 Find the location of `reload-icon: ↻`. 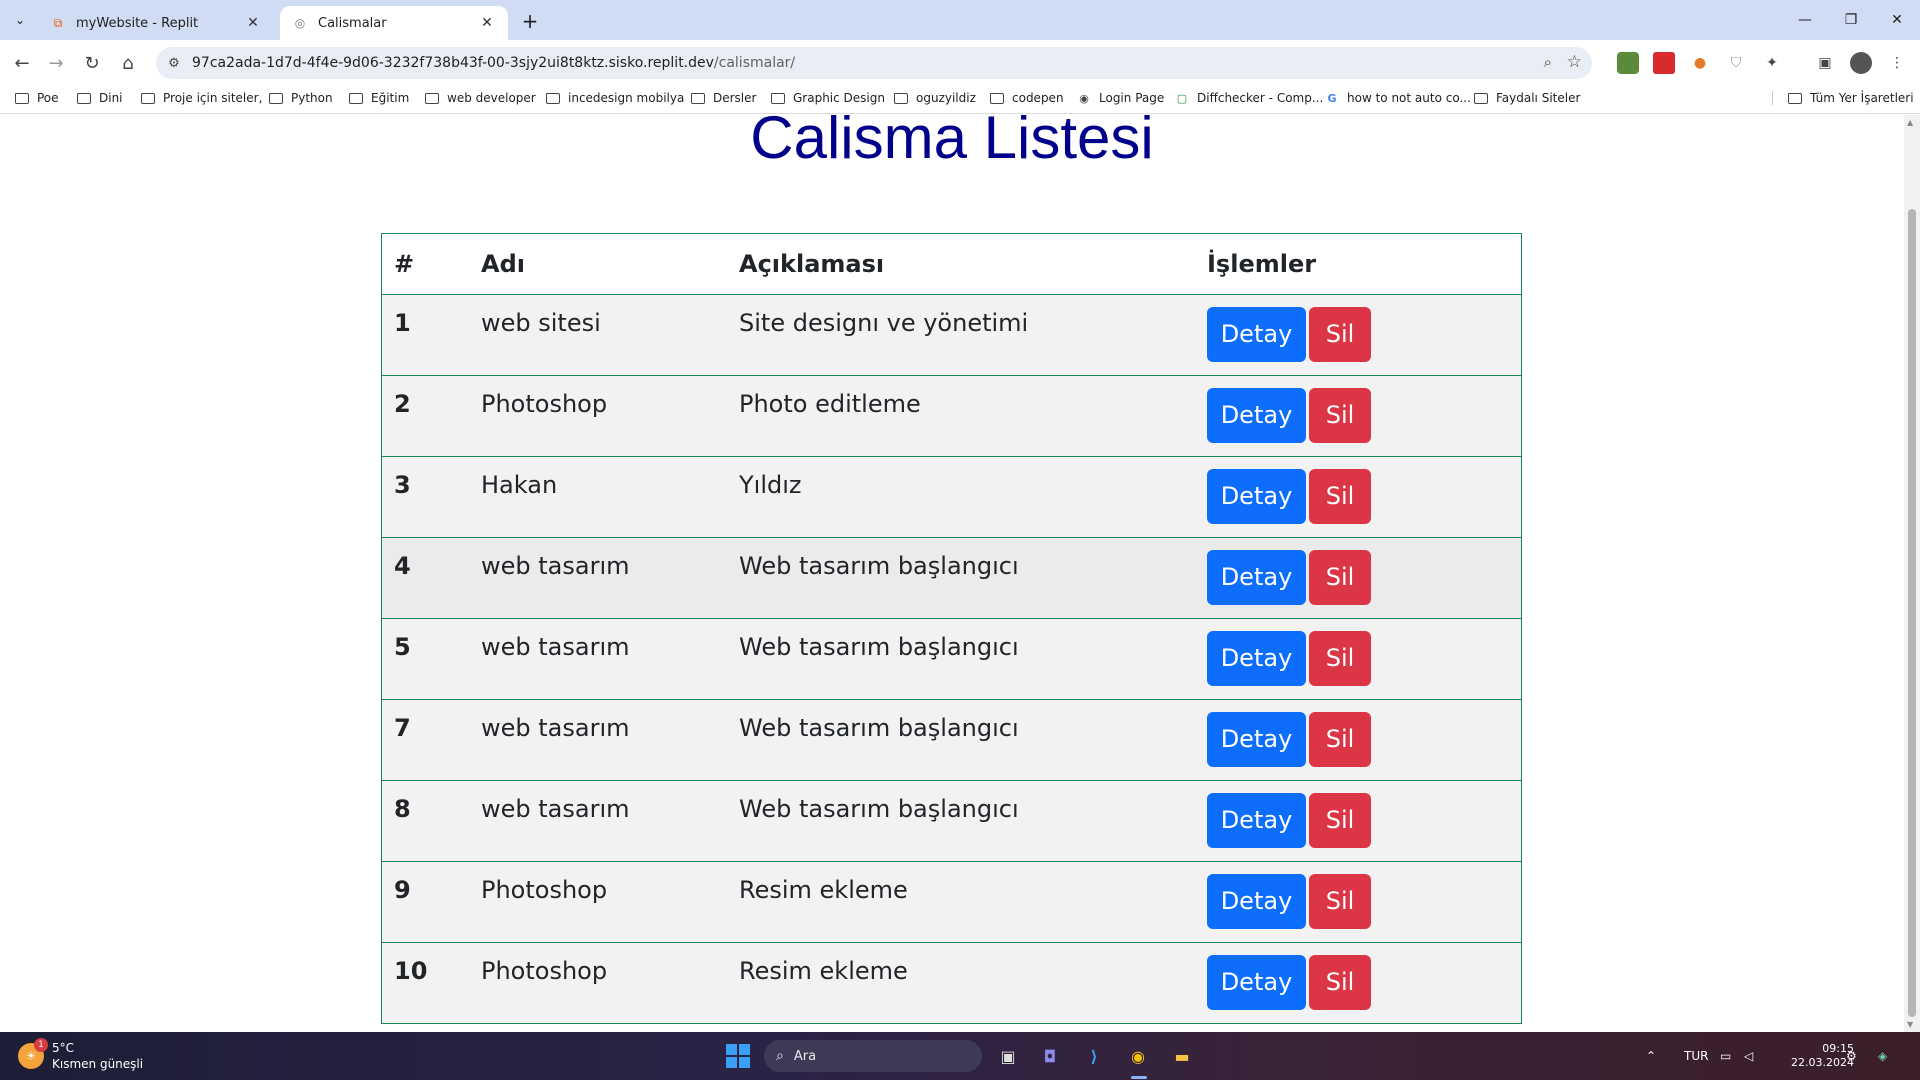

reload-icon: ↻ is located at coordinates (92, 63).